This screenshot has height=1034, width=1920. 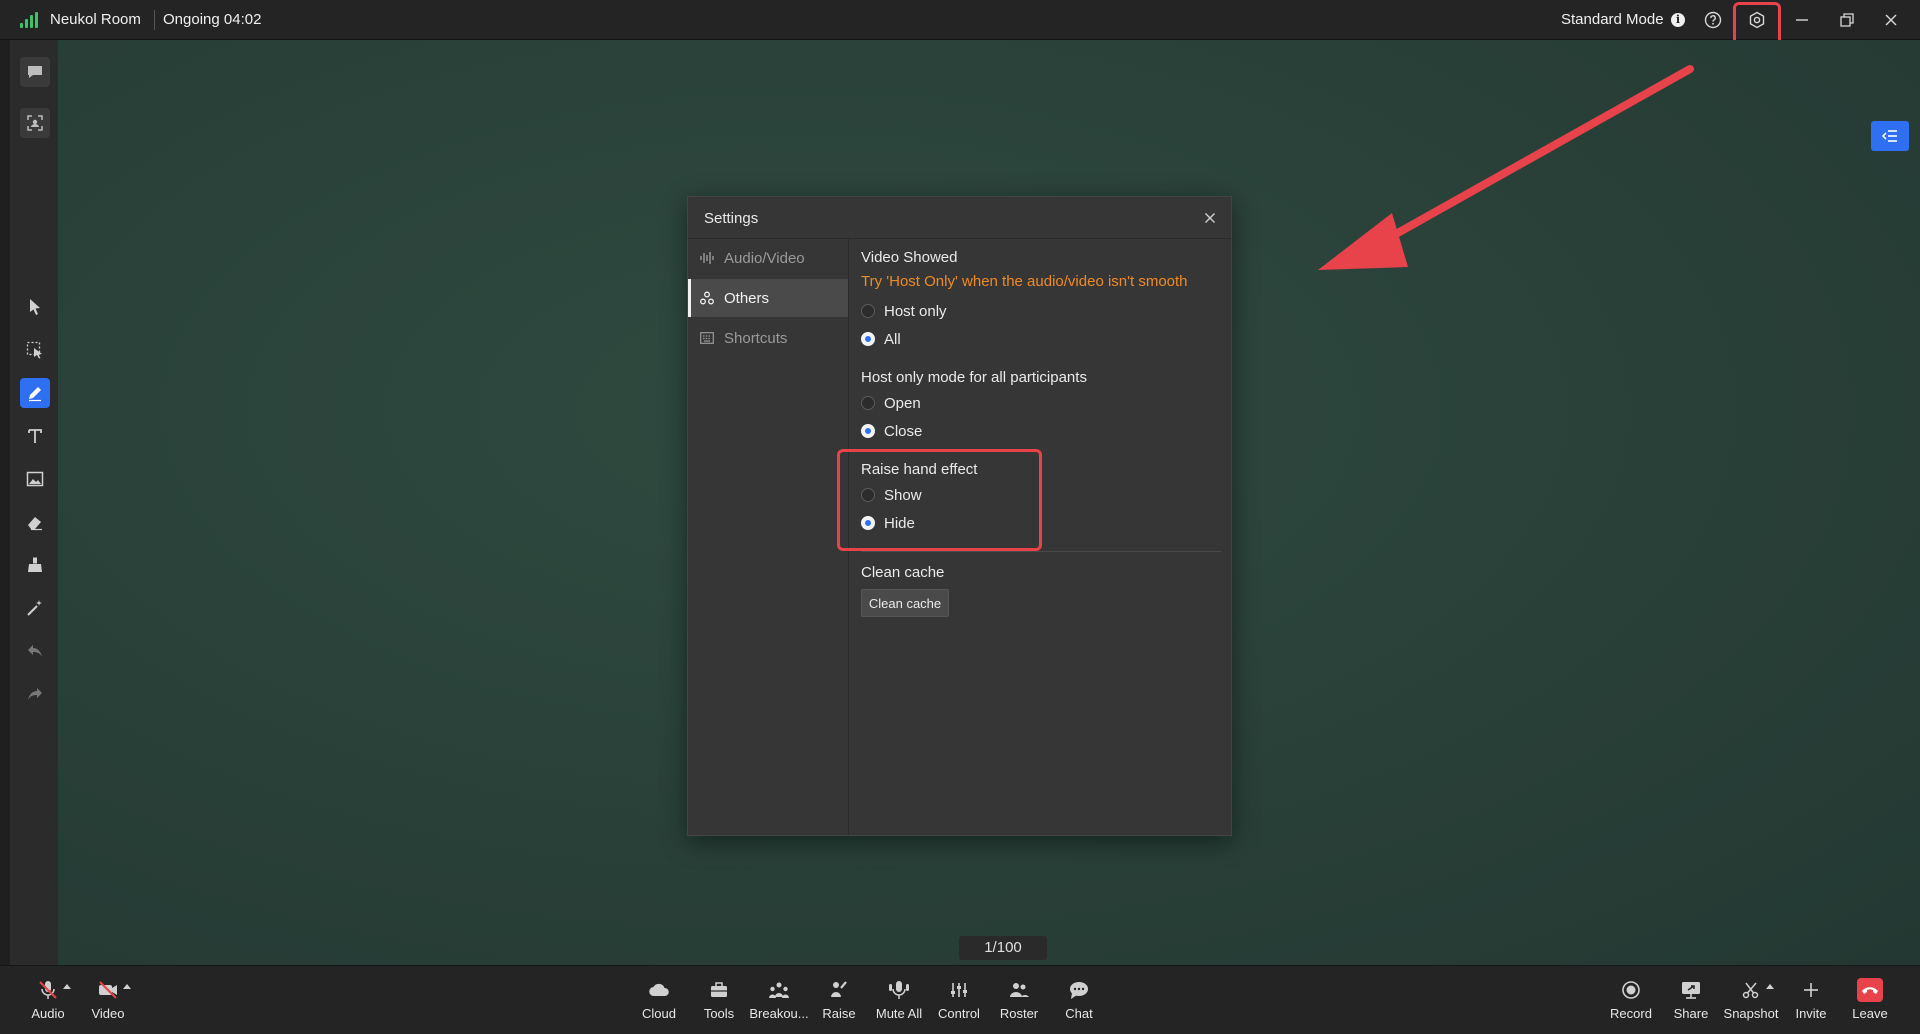 I want to click on mute-all-button: Mute All, so click(x=899, y=1003).